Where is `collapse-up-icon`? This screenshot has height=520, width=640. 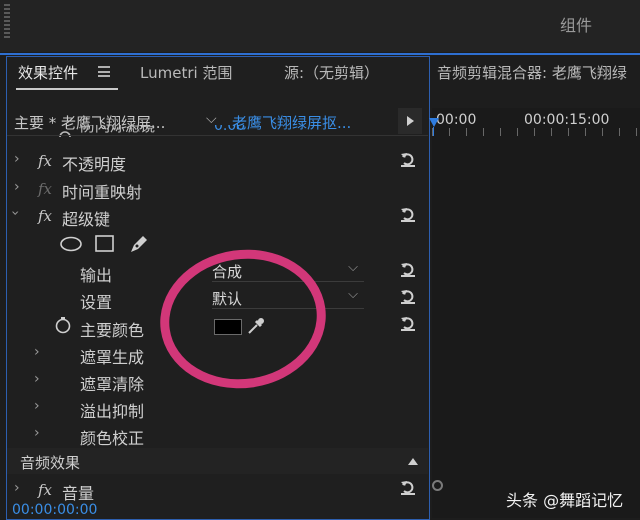
collapse-up-icon is located at coordinates (413, 461).